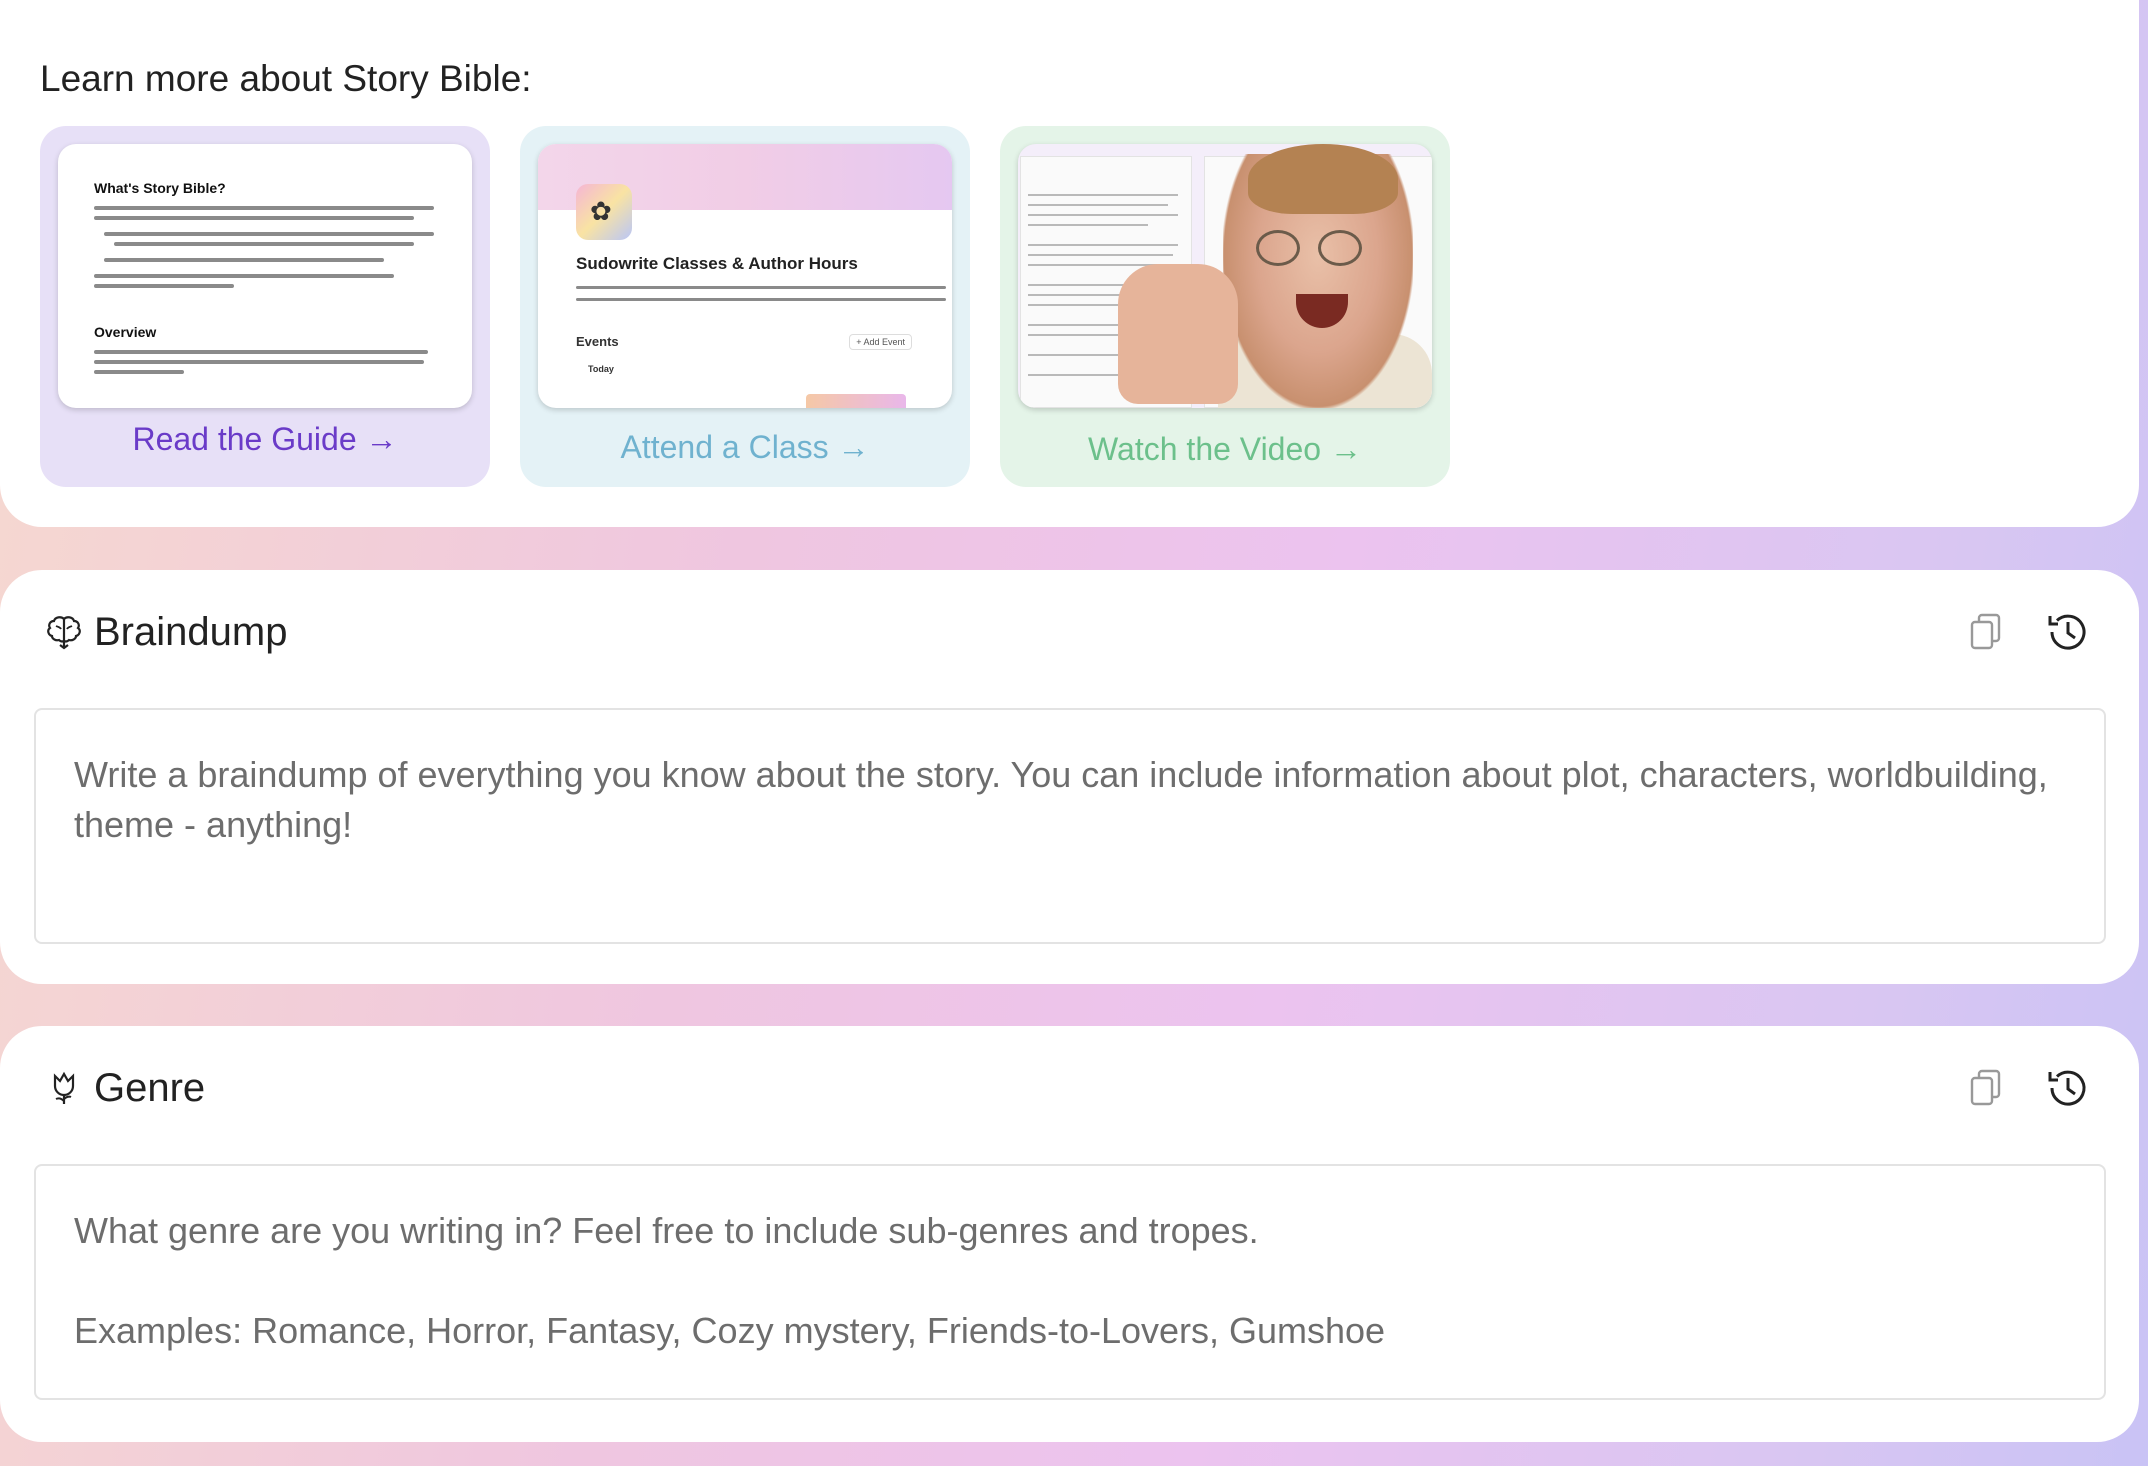 Image resolution: width=2148 pixels, height=1466 pixels. Describe the element at coordinates (604, 212) in the screenshot. I see `sudowrite-logo-icon: ✿` at that location.